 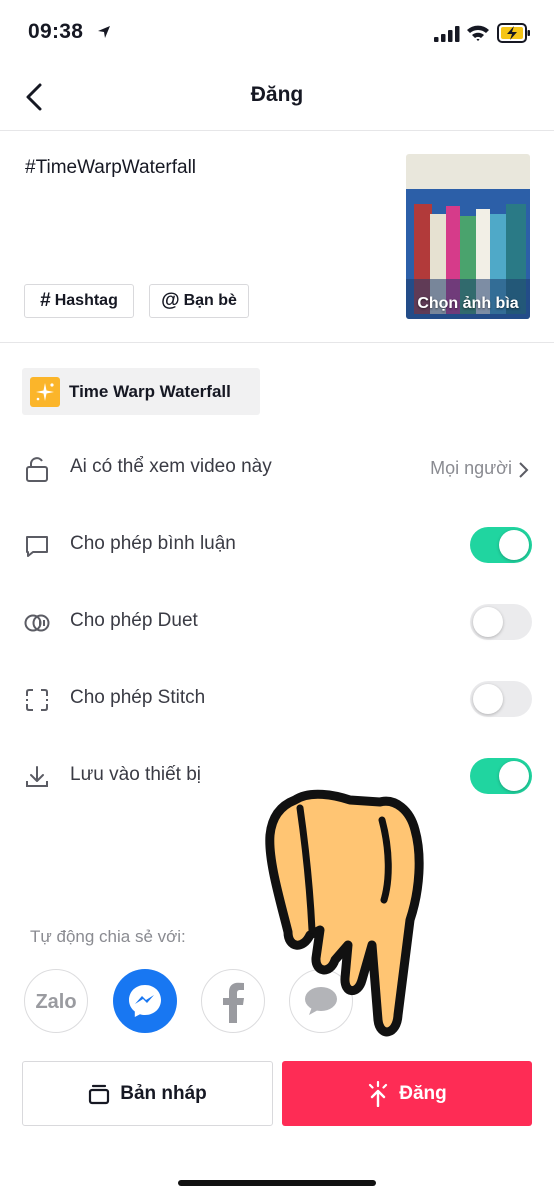 I want to click on post-label: Đăng, so click(x=423, y=1093).